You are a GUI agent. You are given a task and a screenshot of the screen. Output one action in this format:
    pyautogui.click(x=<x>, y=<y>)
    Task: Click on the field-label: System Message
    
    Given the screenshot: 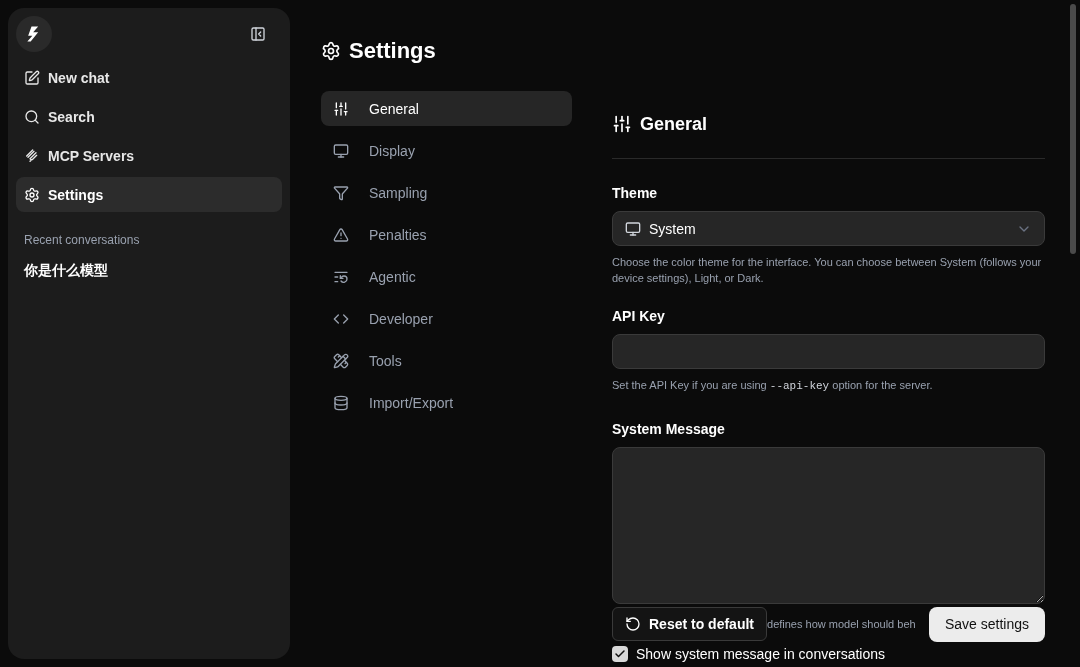 What is the action you would take?
    pyautogui.click(x=669, y=429)
    